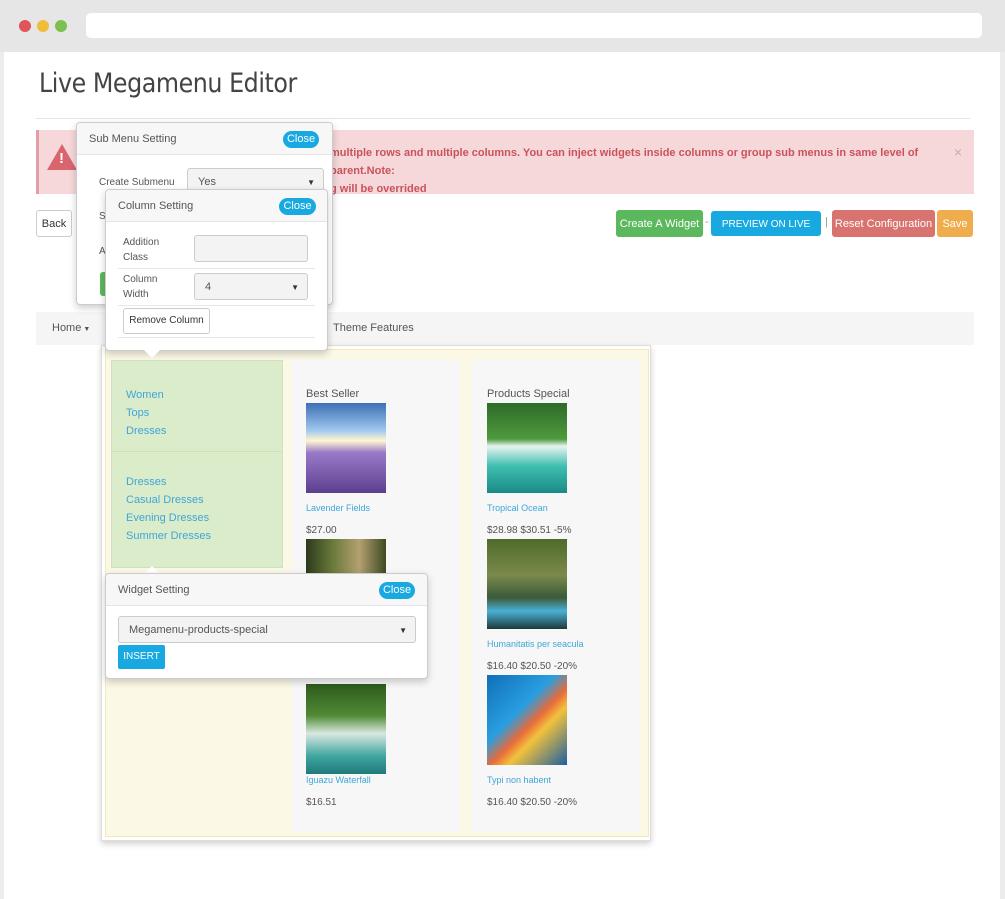 This screenshot has height=899, width=1005. Describe the element at coordinates (140, 287) in the screenshot. I see `column-width-label: Column Width` at that location.